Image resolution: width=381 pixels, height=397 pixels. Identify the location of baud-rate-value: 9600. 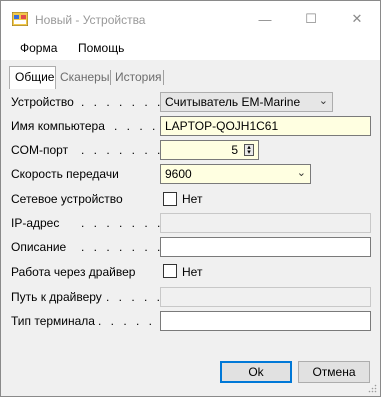
(178, 174).